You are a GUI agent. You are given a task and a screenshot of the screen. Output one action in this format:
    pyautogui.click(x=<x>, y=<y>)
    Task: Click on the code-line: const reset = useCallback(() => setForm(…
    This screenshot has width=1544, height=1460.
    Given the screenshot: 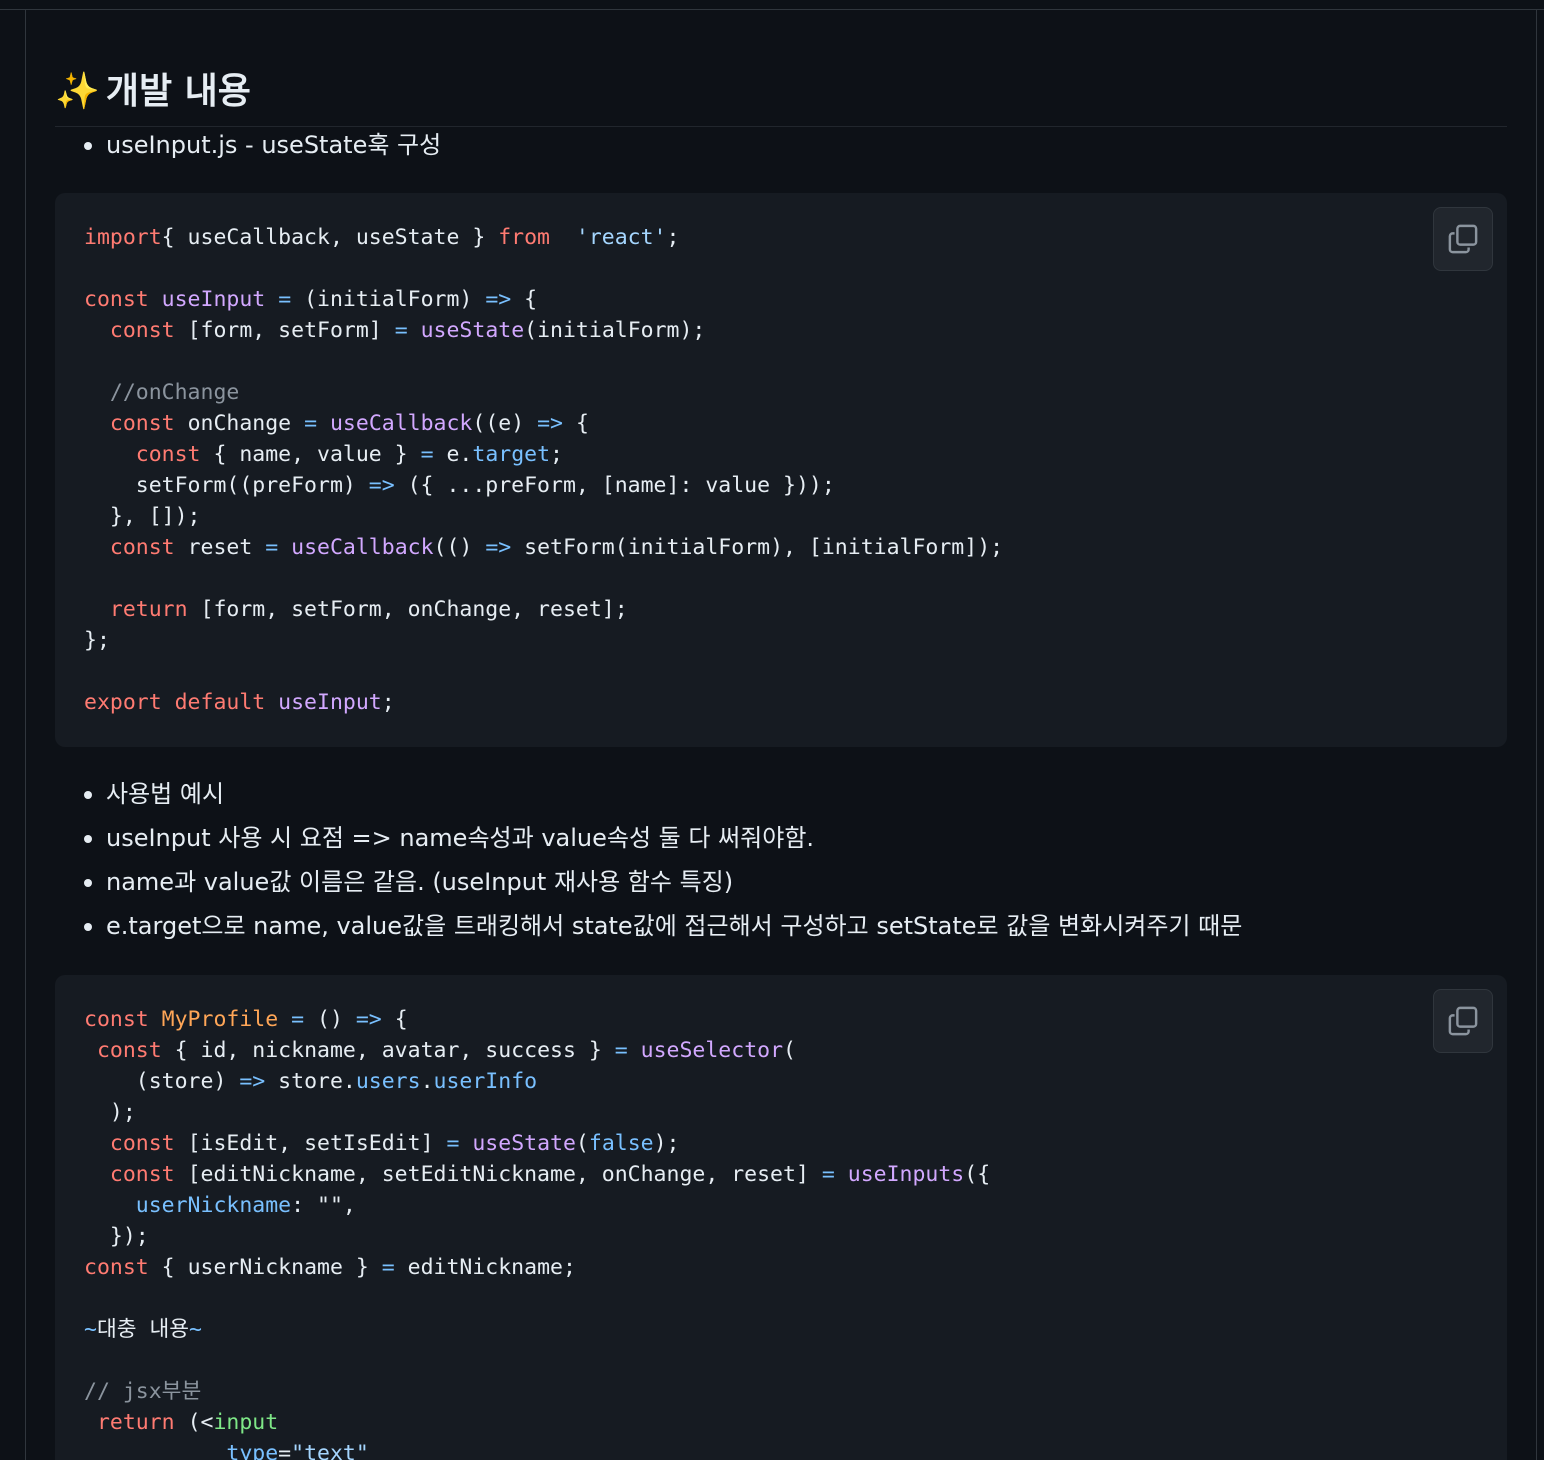 What is the action you would take?
    pyautogui.click(x=556, y=547)
    